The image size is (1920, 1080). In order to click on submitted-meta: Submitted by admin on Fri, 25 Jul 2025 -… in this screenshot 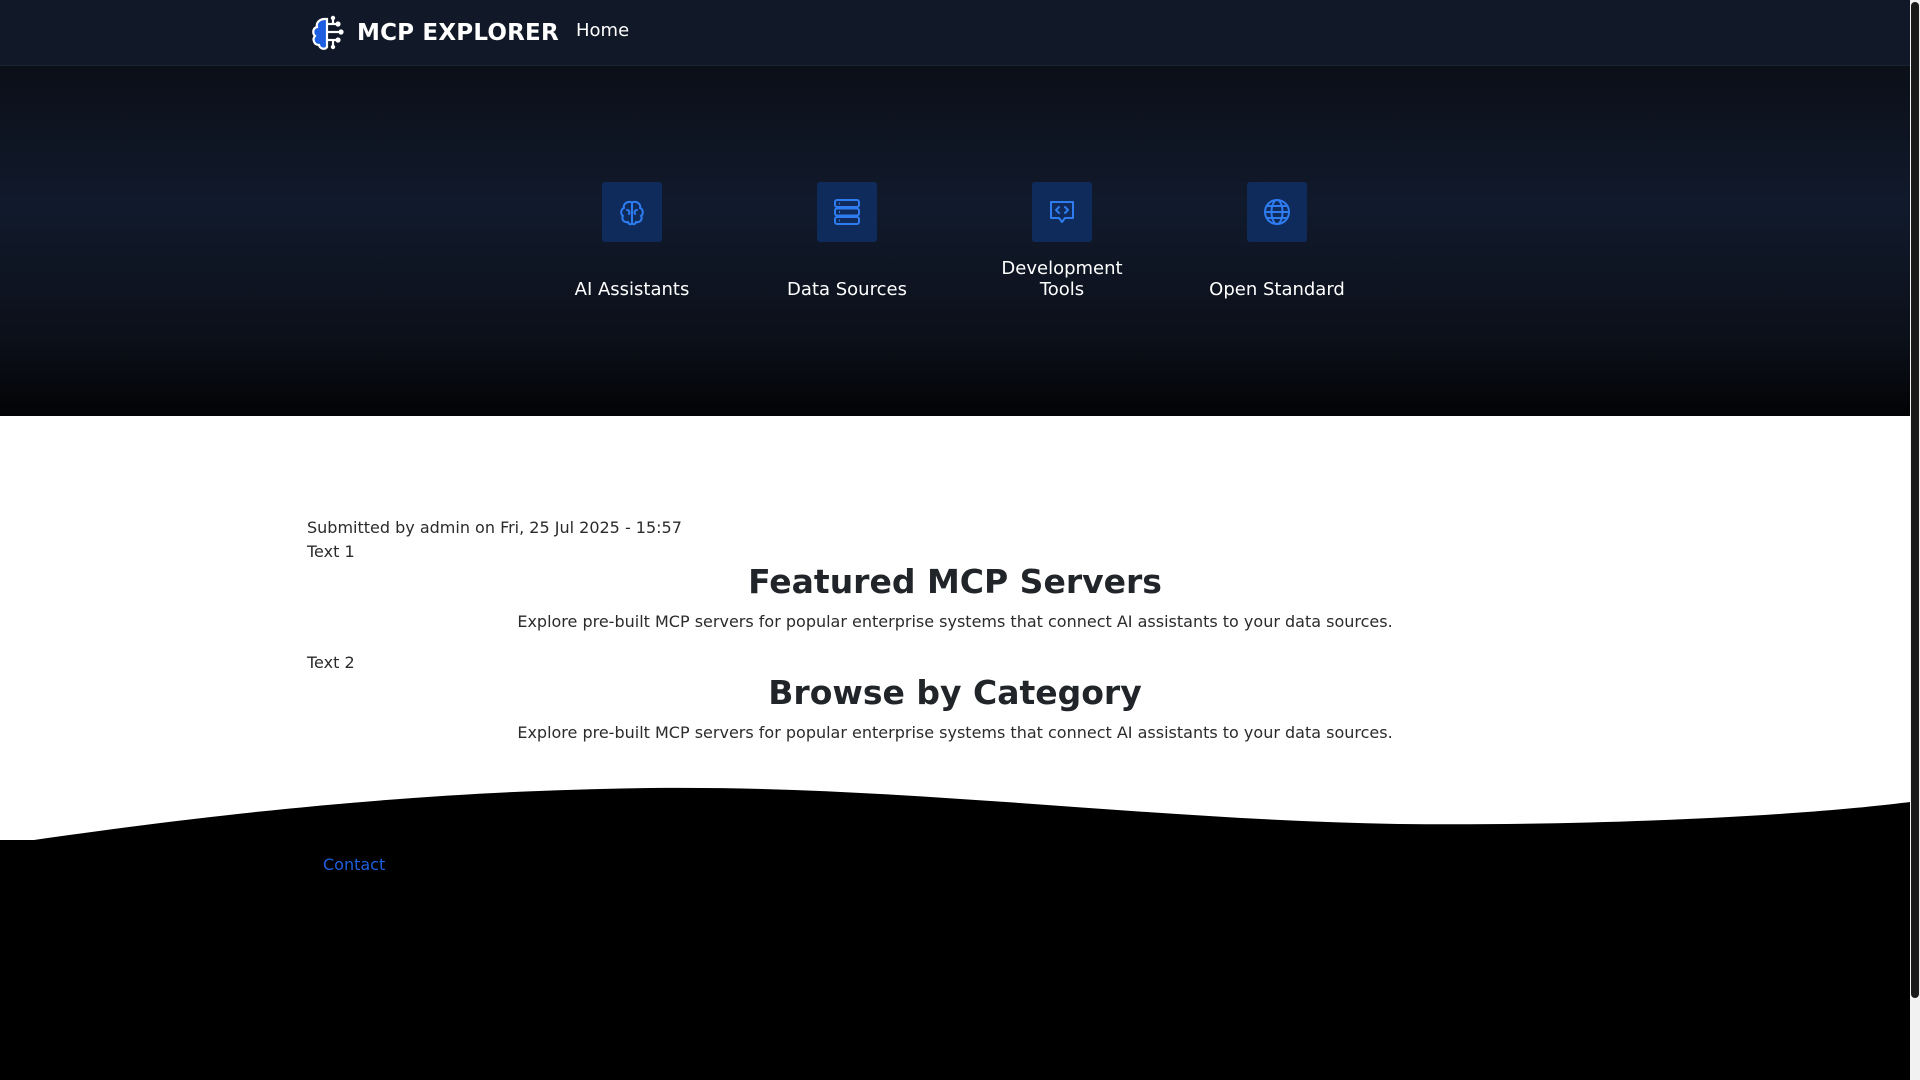, I will do `click(494, 527)`.